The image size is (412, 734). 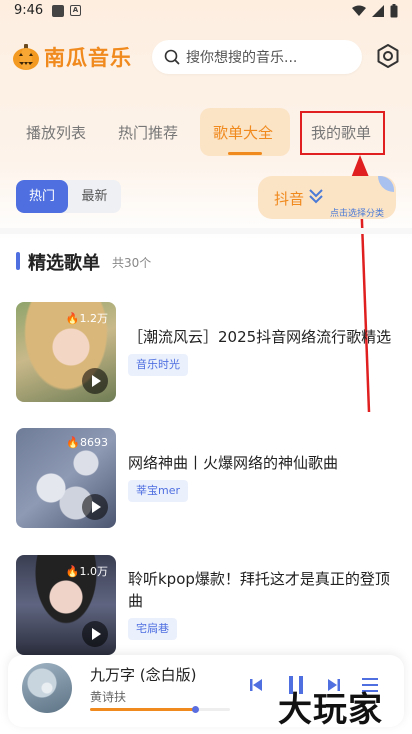 What do you see at coordinates (86, 571) in the screenshot?
I see `play-count: 🔥1.0万` at bounding box center [86, 571].